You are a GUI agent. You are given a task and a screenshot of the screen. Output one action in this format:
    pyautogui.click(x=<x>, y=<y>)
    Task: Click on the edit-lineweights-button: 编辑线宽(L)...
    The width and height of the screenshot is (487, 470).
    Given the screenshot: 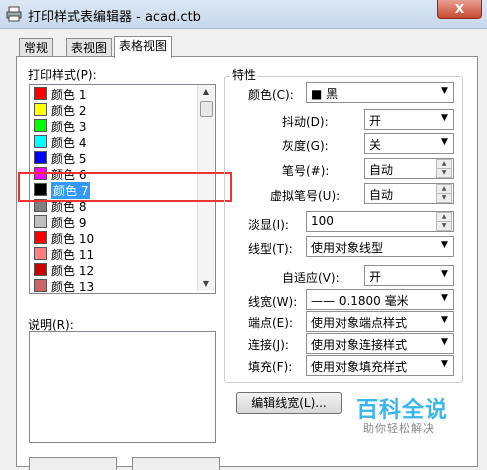 What is the action you would take?
    pyautogui.click(x=289, y=403)
    